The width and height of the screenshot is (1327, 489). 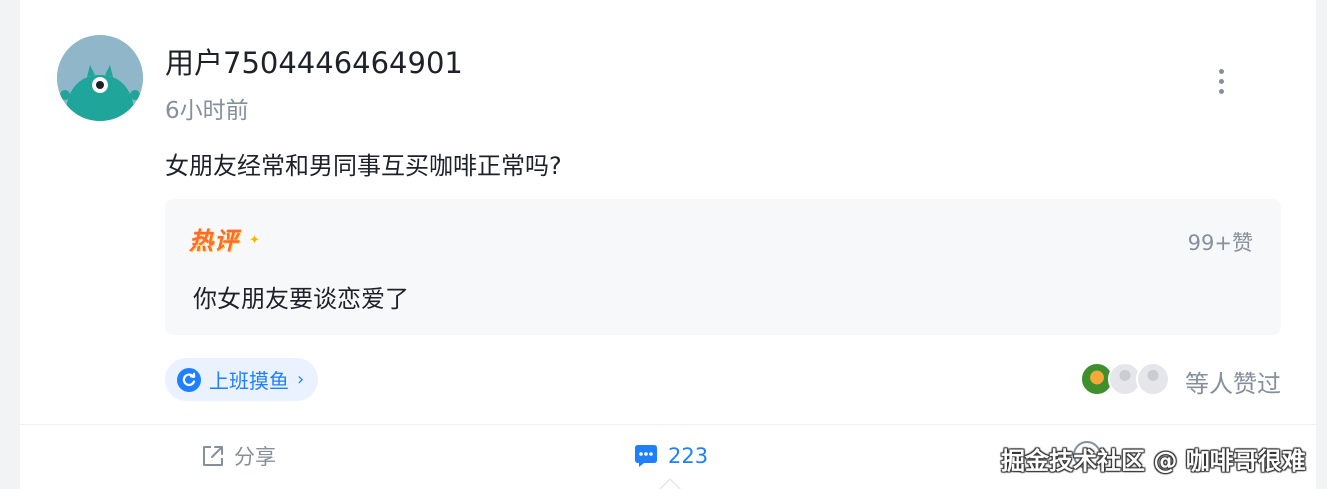 What do you see at coordinates (314, 61) in the screenshot?
I see `author-name: 用户7504446464901` at bounding box center [314, 61].